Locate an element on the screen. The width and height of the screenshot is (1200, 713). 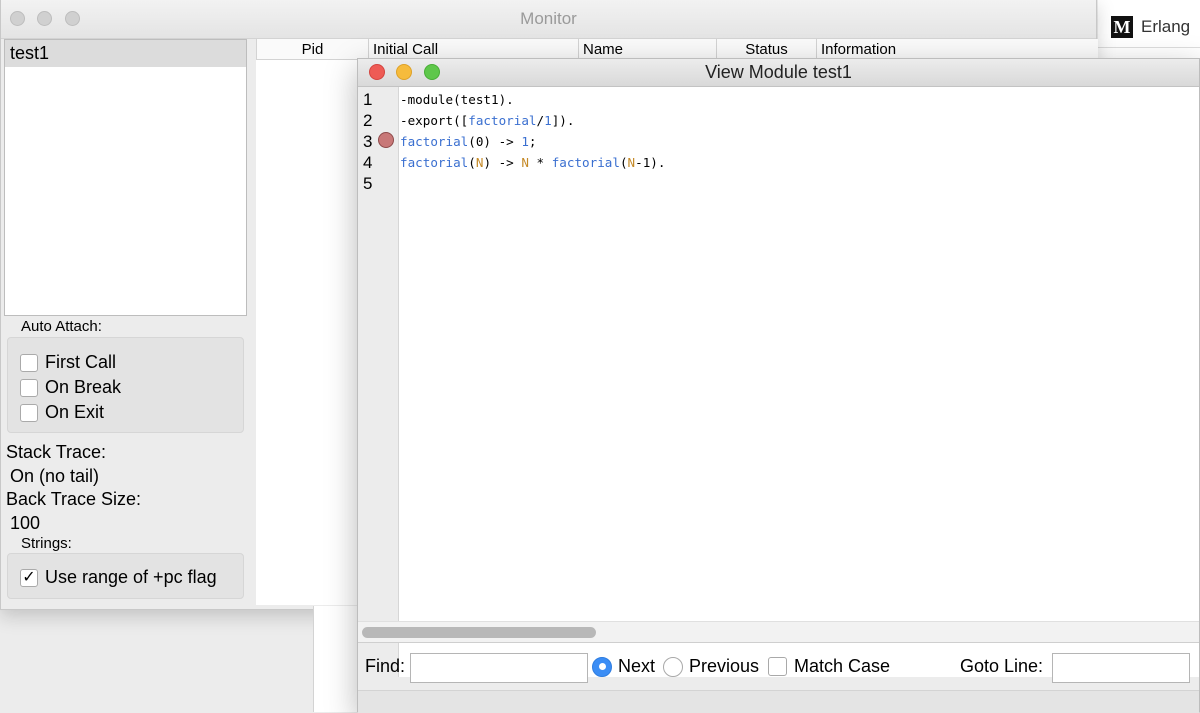
stack-trace-label: Stack Trace: is located at coordinates (56, 452).